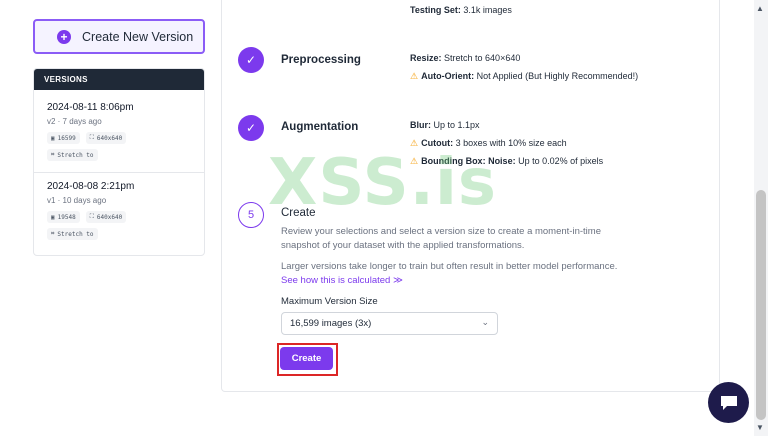 The width and height of the screenshot is (768, 436). I want to click on create-button: Create, so click(306, 358).